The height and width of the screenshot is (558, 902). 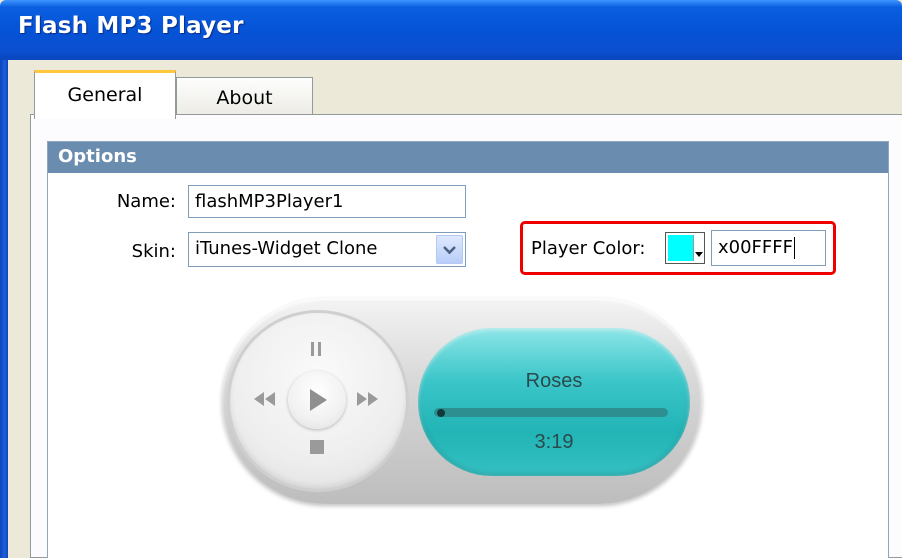 I want to click on color-picker-button, so click(x=685, y=248).